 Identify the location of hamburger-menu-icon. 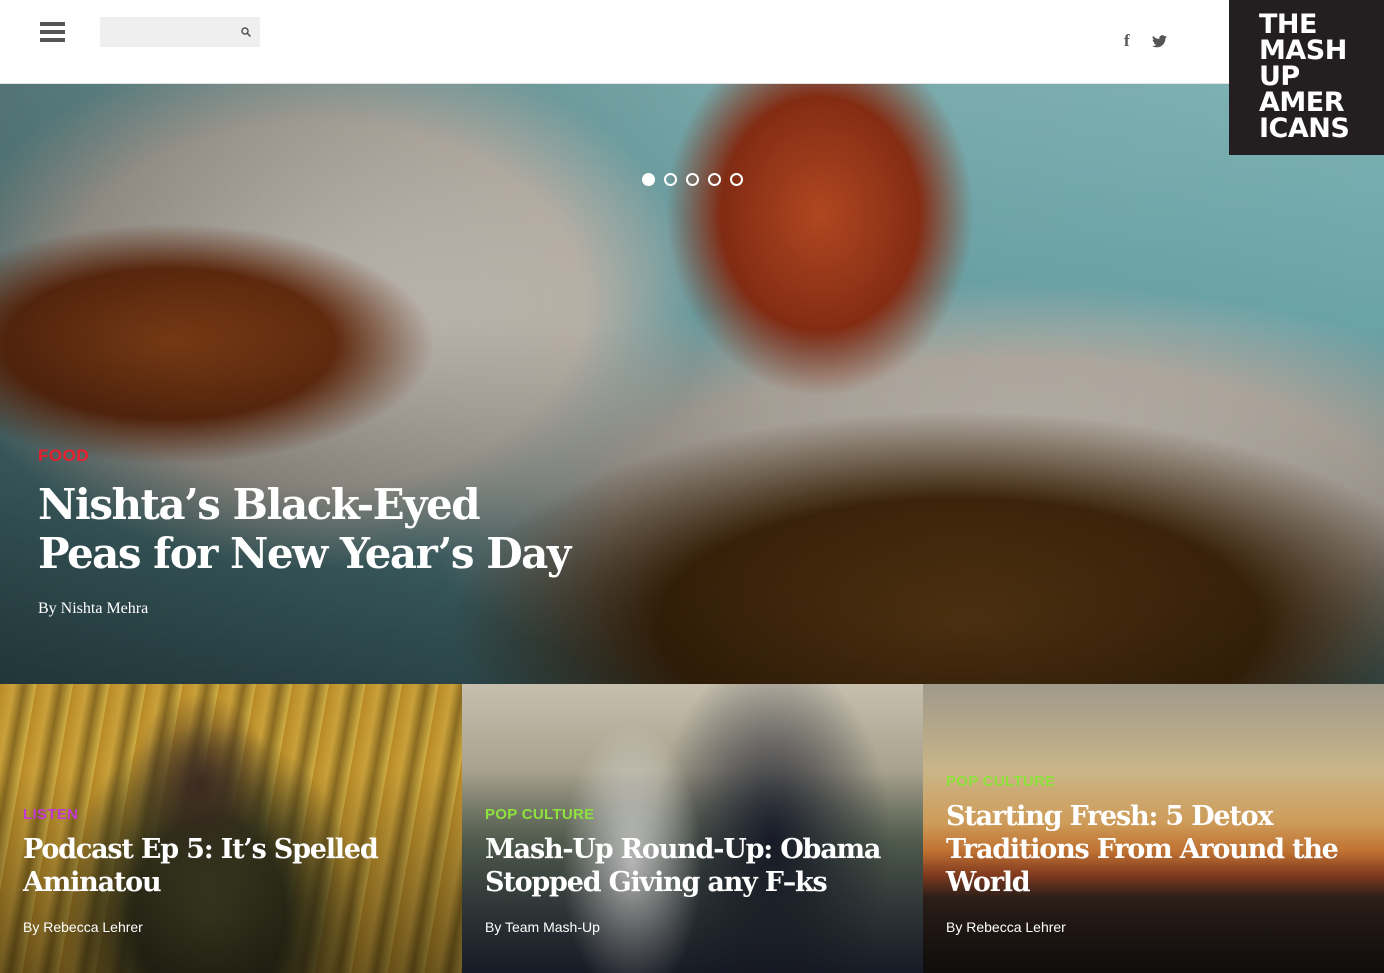
(52, 32).